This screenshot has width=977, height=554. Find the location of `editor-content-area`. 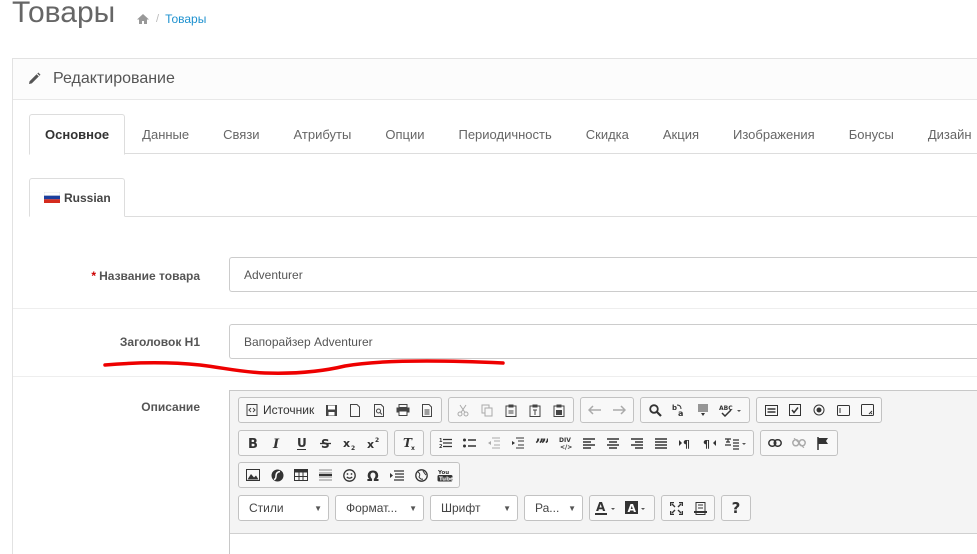

editor-content-area is located at coordinates (603, 543).